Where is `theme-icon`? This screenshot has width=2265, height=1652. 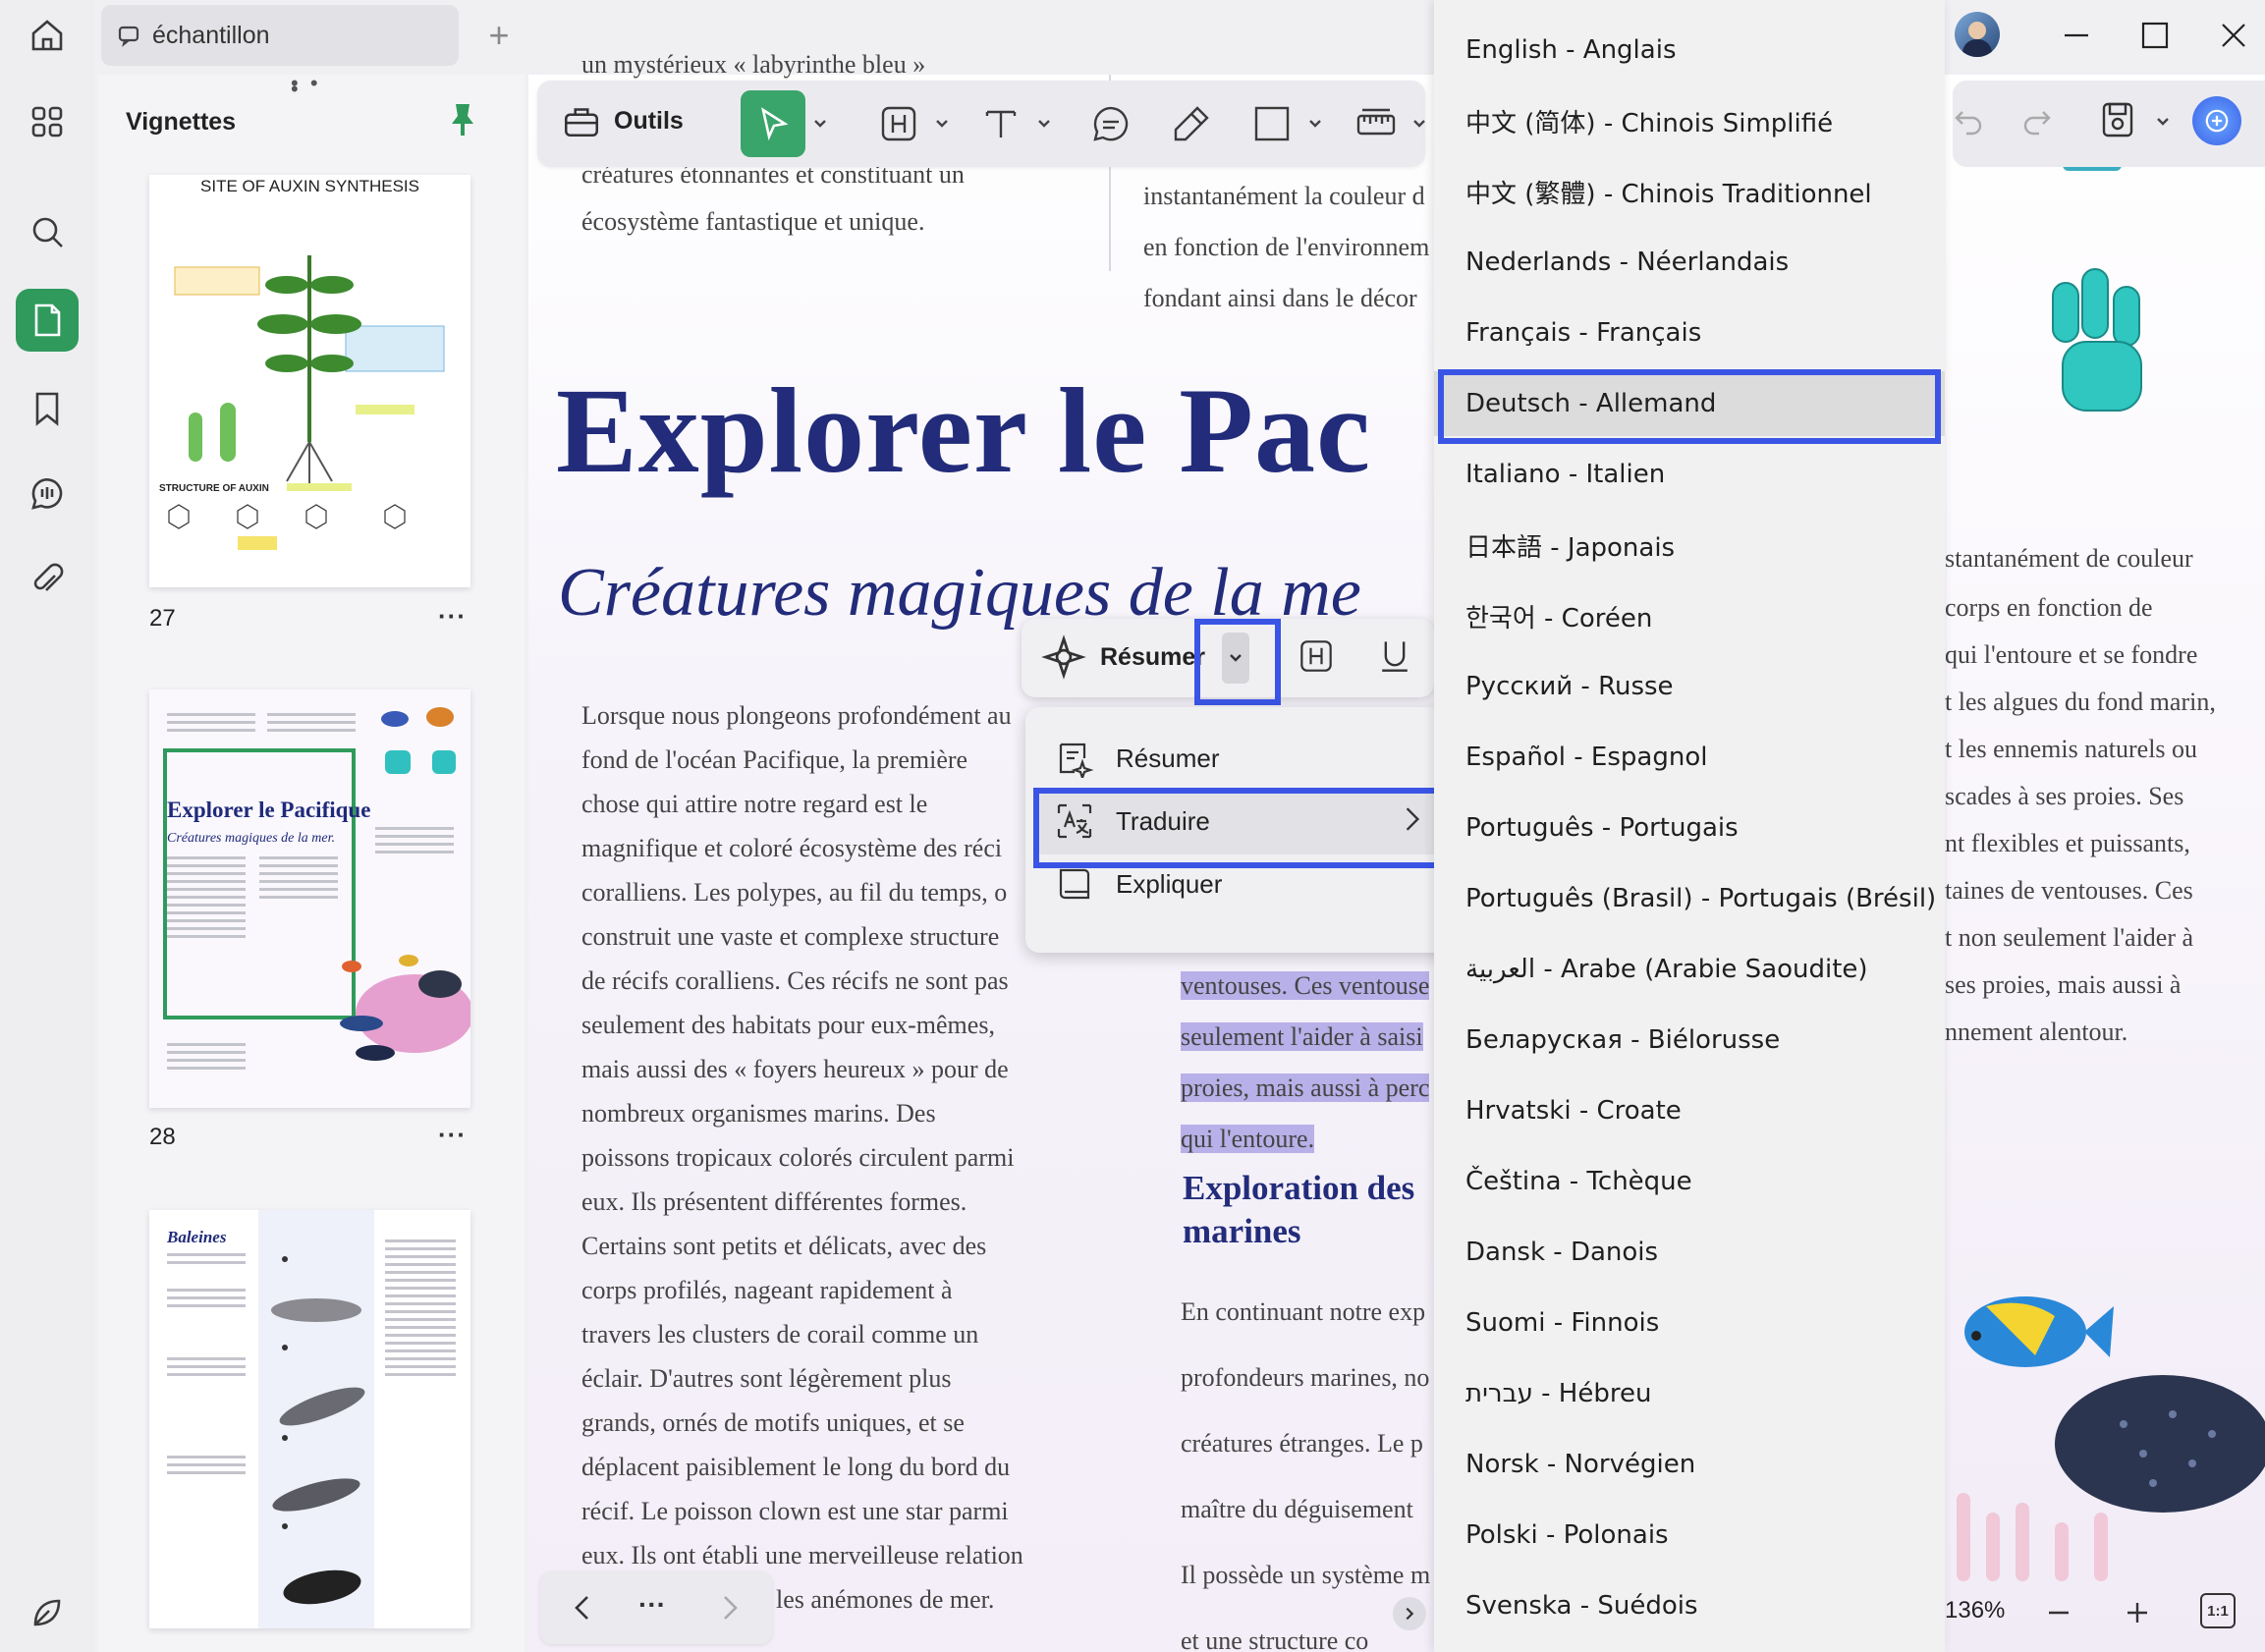
theme-icon is located at coordinates (47, 1612).